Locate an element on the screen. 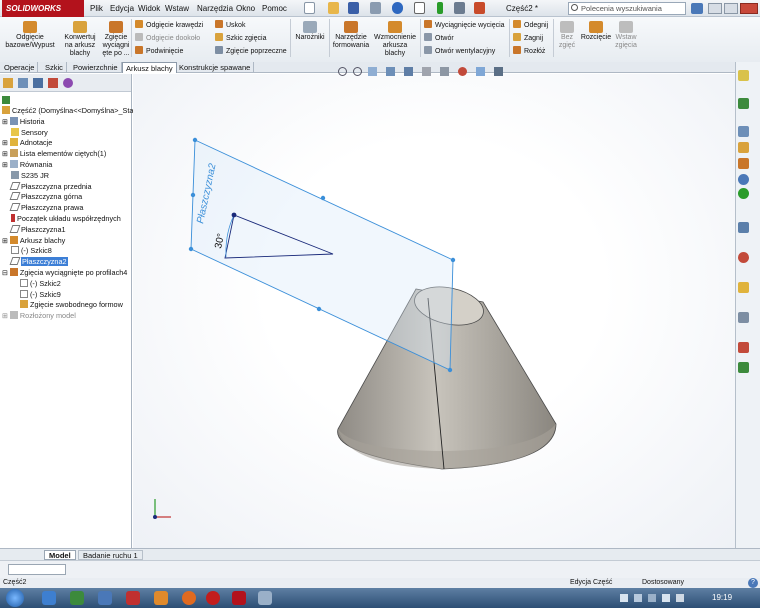  feature-manager-tab-icon is located at coordinates (8, 83).